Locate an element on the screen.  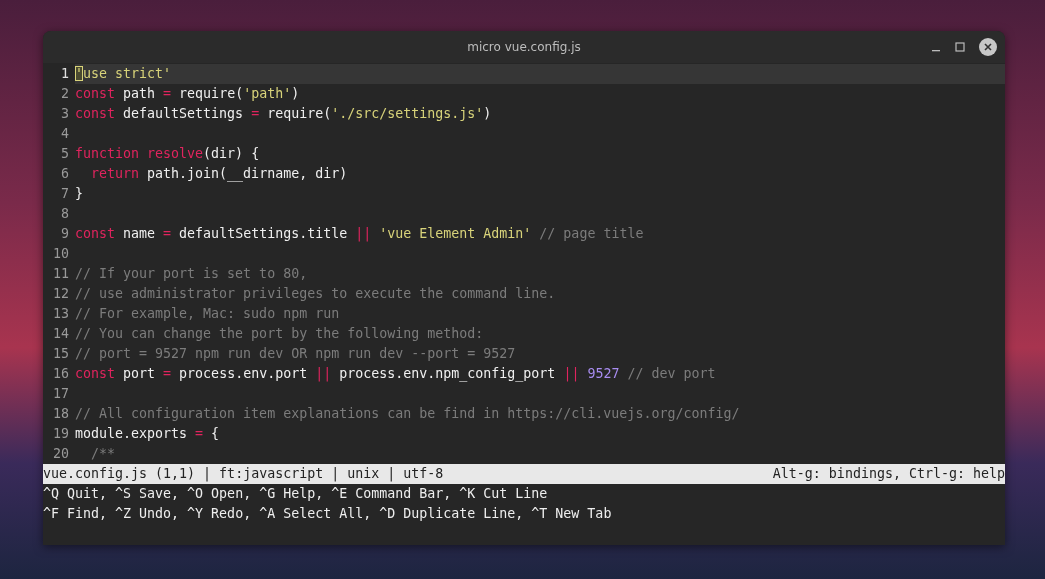
code-line: module.exports = { is located at coordinates (147, 434).